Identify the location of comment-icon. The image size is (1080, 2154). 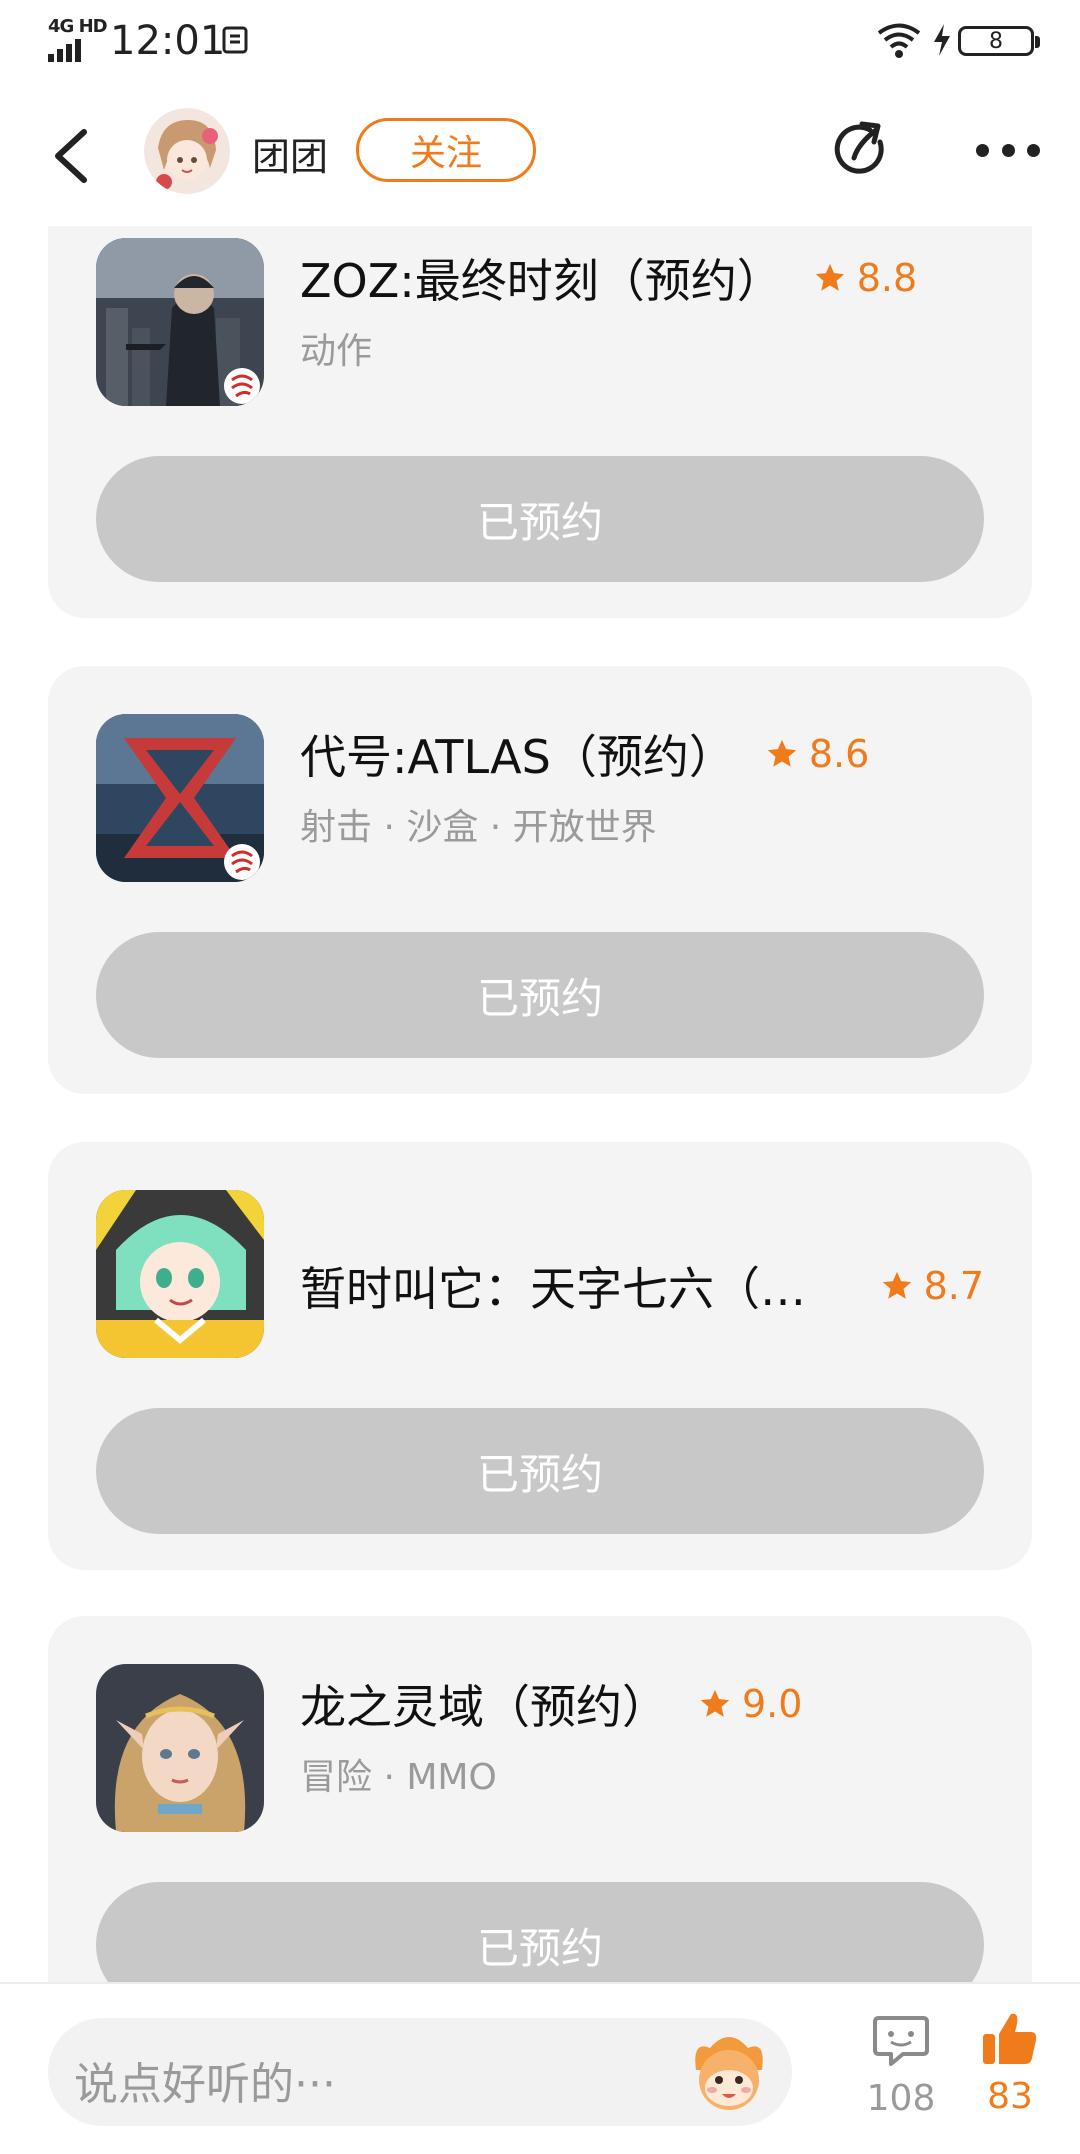
(901, 2041).